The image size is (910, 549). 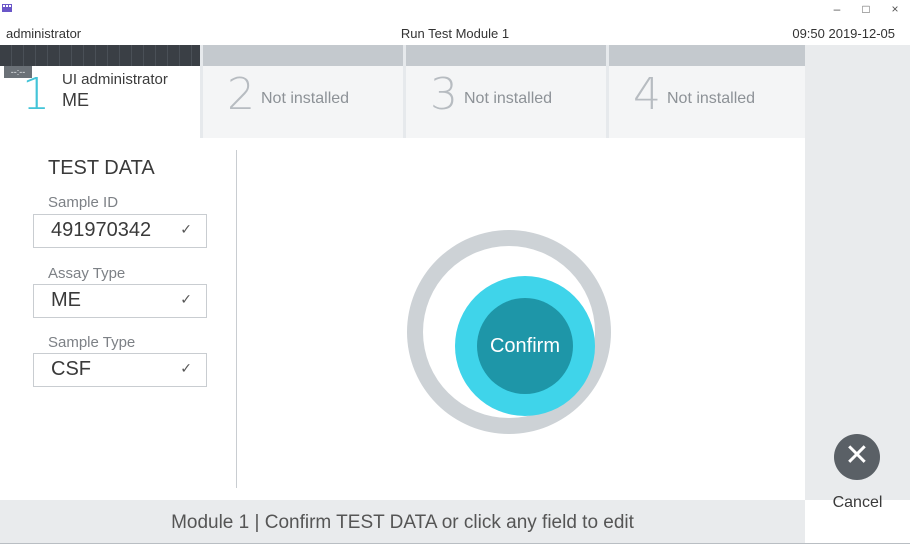 What do you see at coordinates (66, 300) in the screenshot?
I see `assay-type-value: ME` at bounding box center [66, 300].